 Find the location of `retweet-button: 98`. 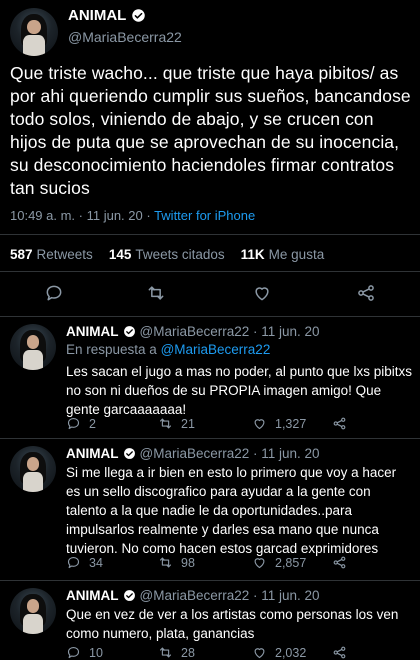

retweet-button: 98 is located at coordinates (176, 562).